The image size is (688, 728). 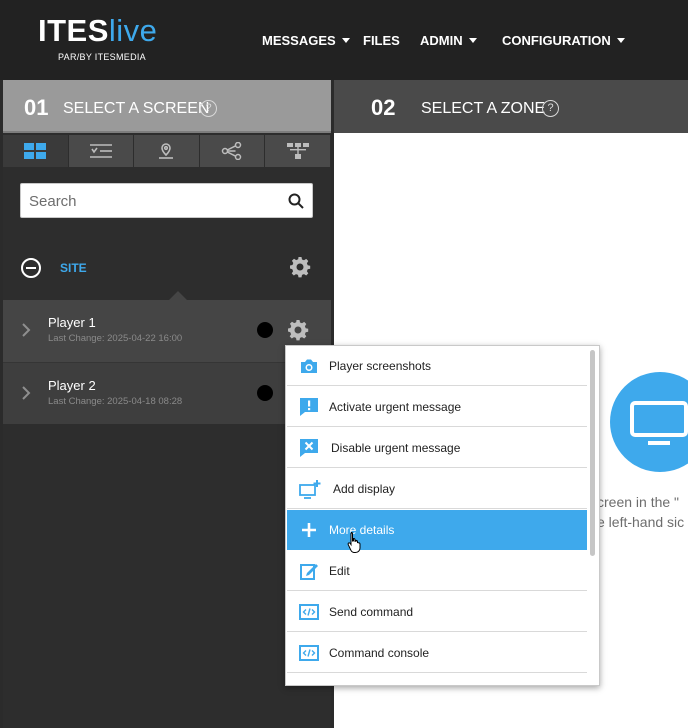 I want to click on edit-icon, so click(x=309, y=572).